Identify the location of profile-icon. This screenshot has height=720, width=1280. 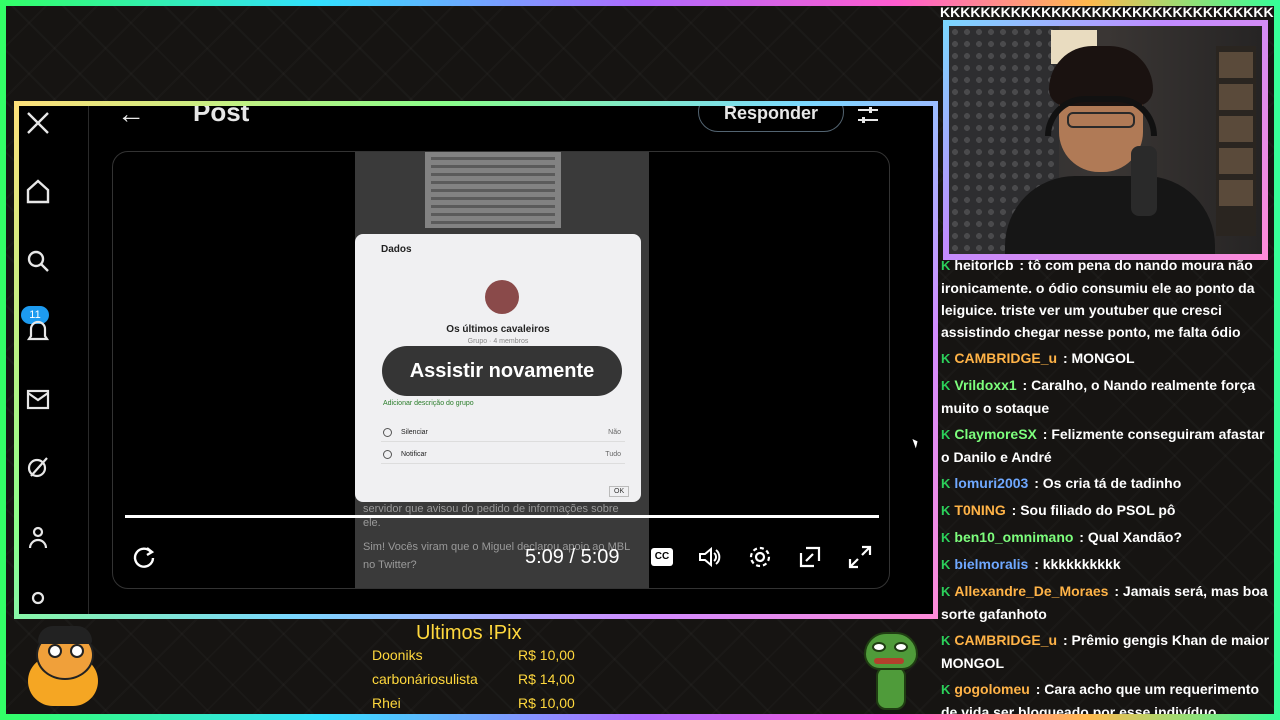
(38, 601).